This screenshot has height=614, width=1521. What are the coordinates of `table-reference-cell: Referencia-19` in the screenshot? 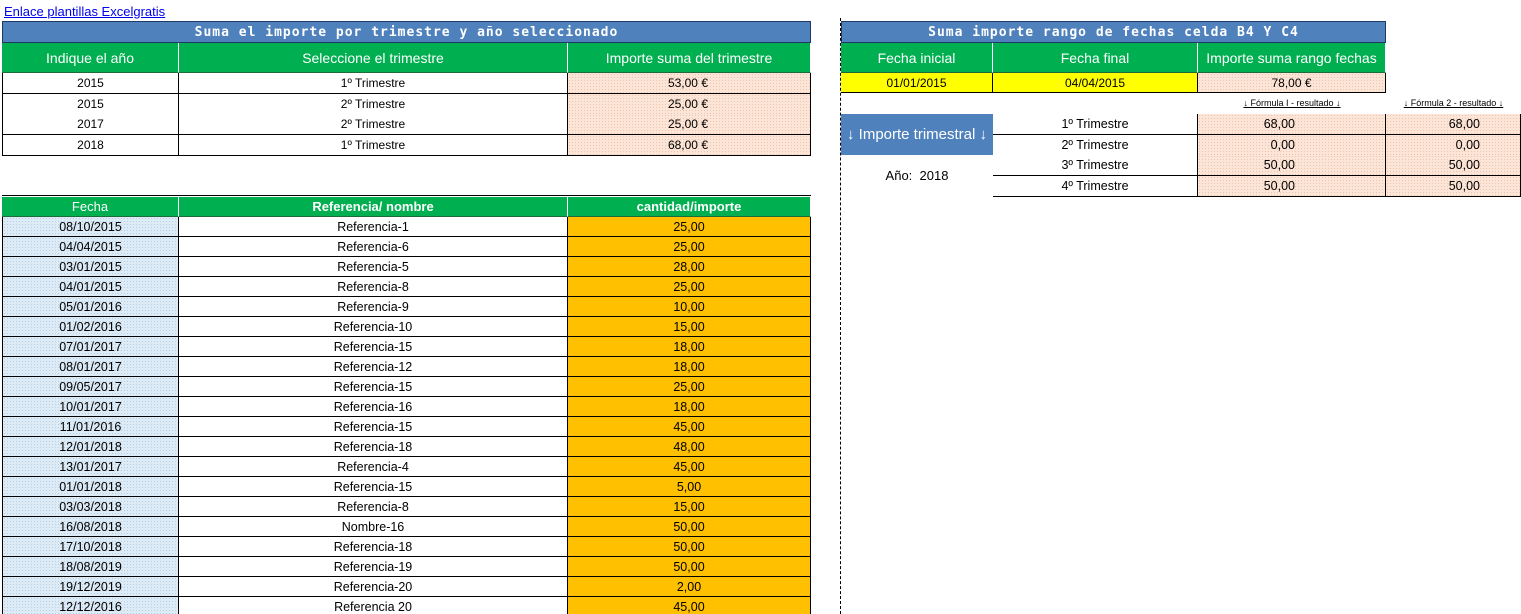 It's located at (373, 567).